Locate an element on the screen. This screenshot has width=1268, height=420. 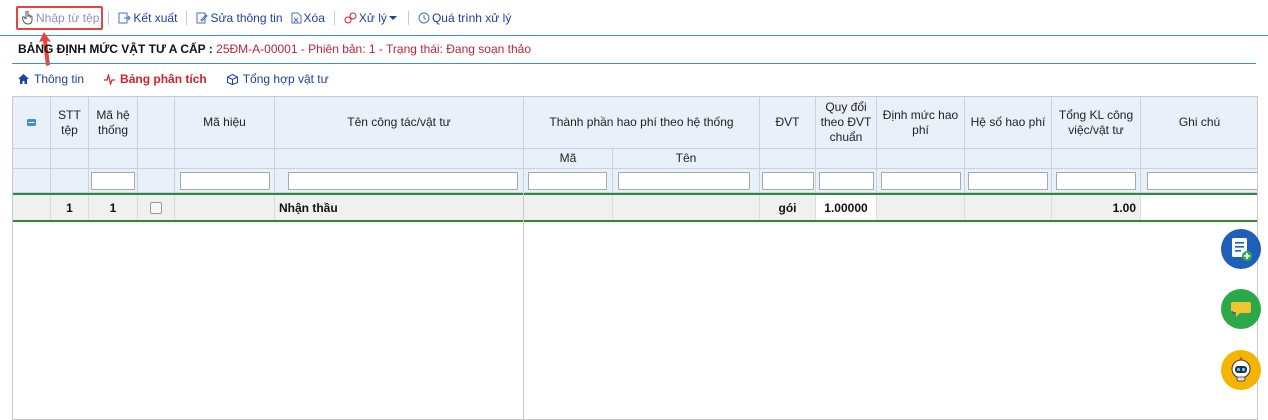
process-dropdown-button: Xử lý is located at coordinates (371, 18).